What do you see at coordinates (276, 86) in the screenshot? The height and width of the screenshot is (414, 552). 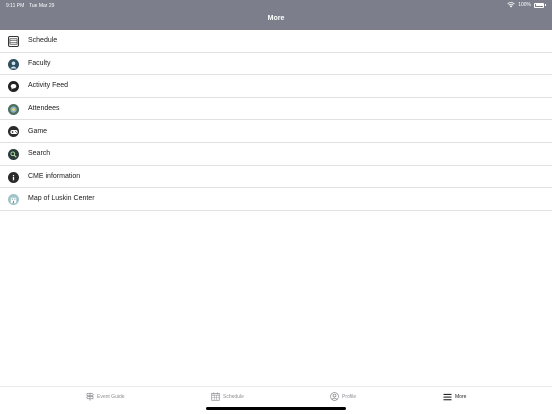 I see `menu-item-activity-feed: Activity Feed` at bounding box center [276, 86].